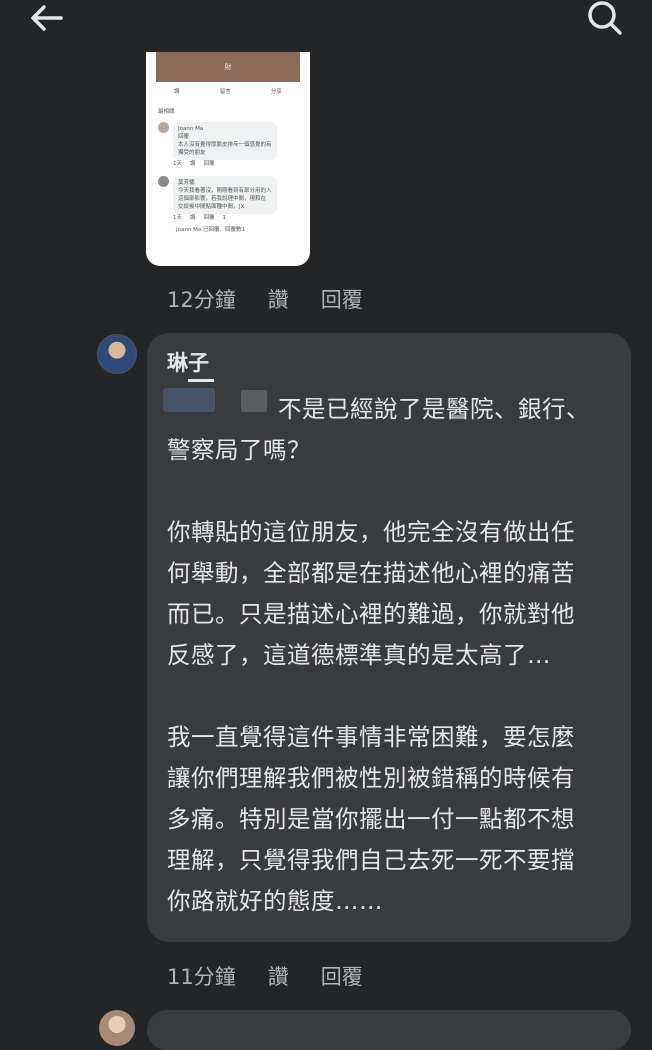  Describe the element at coordinates (326, 20) in the screenshot. I see `top-bar` at that location.